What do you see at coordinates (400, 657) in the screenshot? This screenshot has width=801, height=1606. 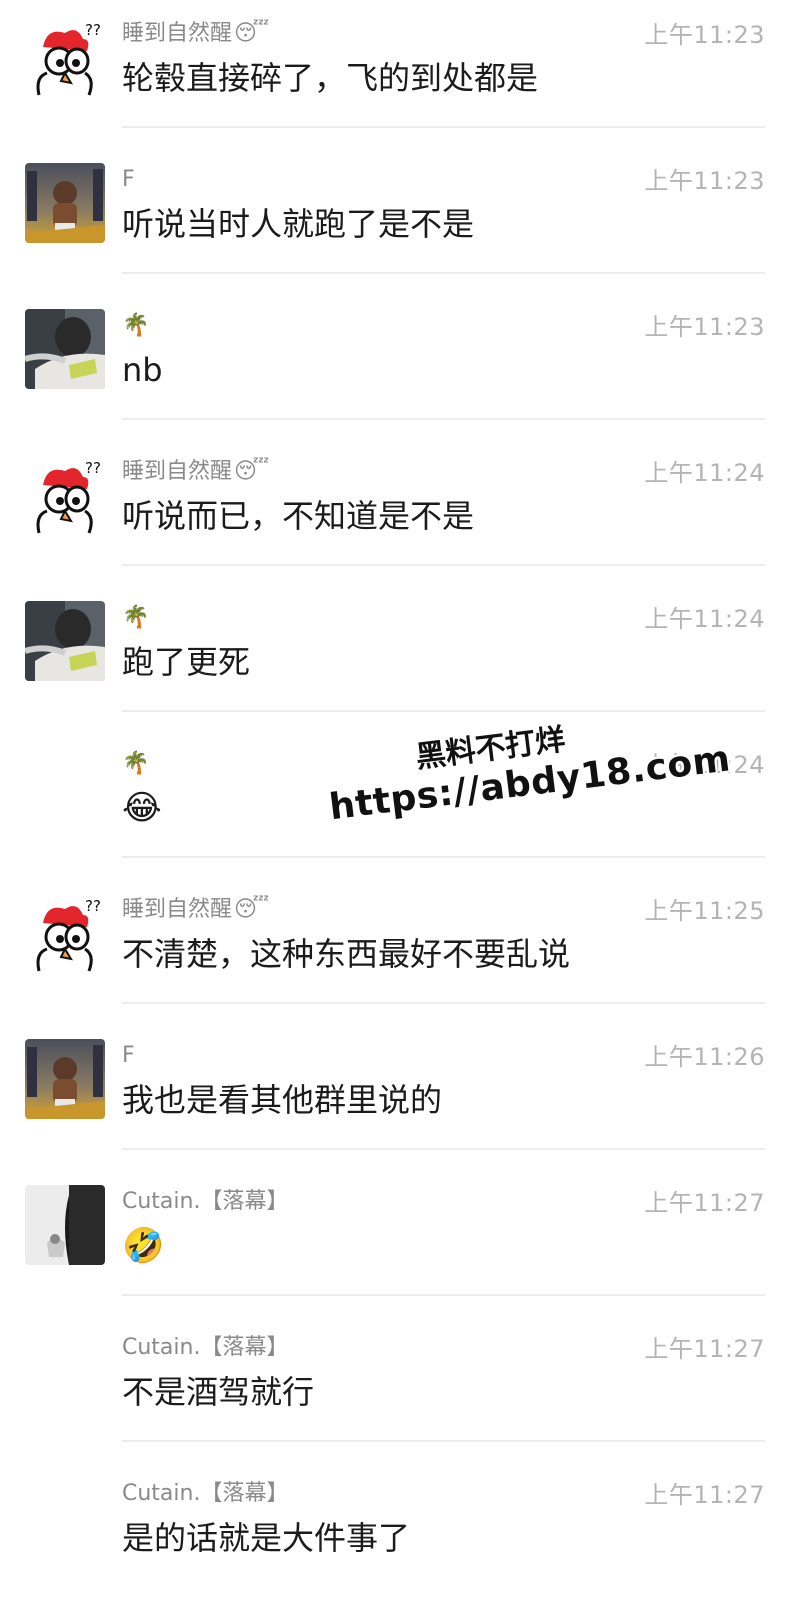 I see `chat-message: 🌴 上午11:24 跑了更死` at bounding box center [400, 657].